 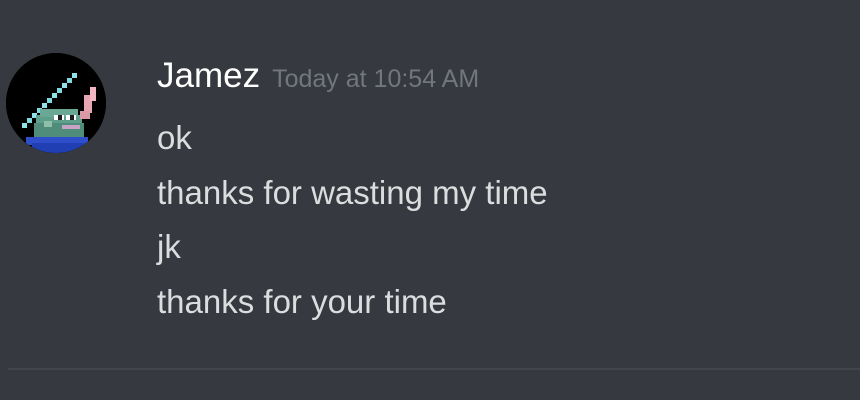 What do you see at coordinates (352, 192) in the screenshot?
I see `message-text: thanks for wasting my time` at bounding box center [352, 192].